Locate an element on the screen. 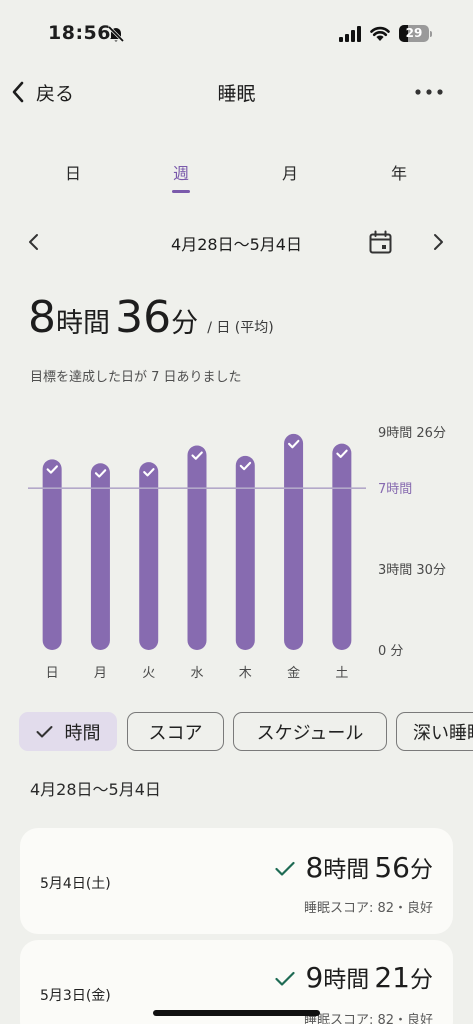 The height and width of the screenshot is (1024, 473). goal-achieved-text: 目標を達成した日が 7 日ありました is located at coordinates (136, 377).